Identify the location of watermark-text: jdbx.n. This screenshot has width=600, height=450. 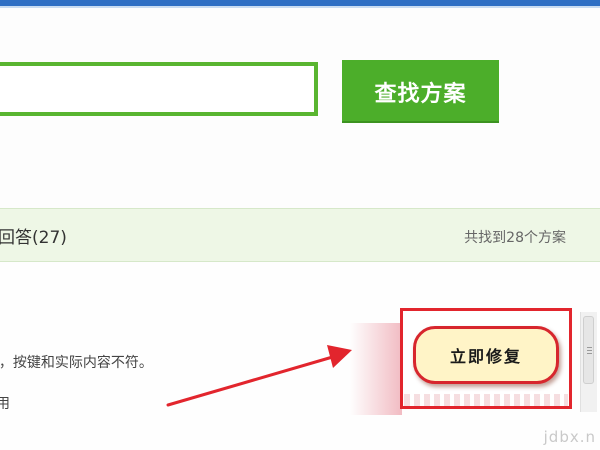
(569, 437).